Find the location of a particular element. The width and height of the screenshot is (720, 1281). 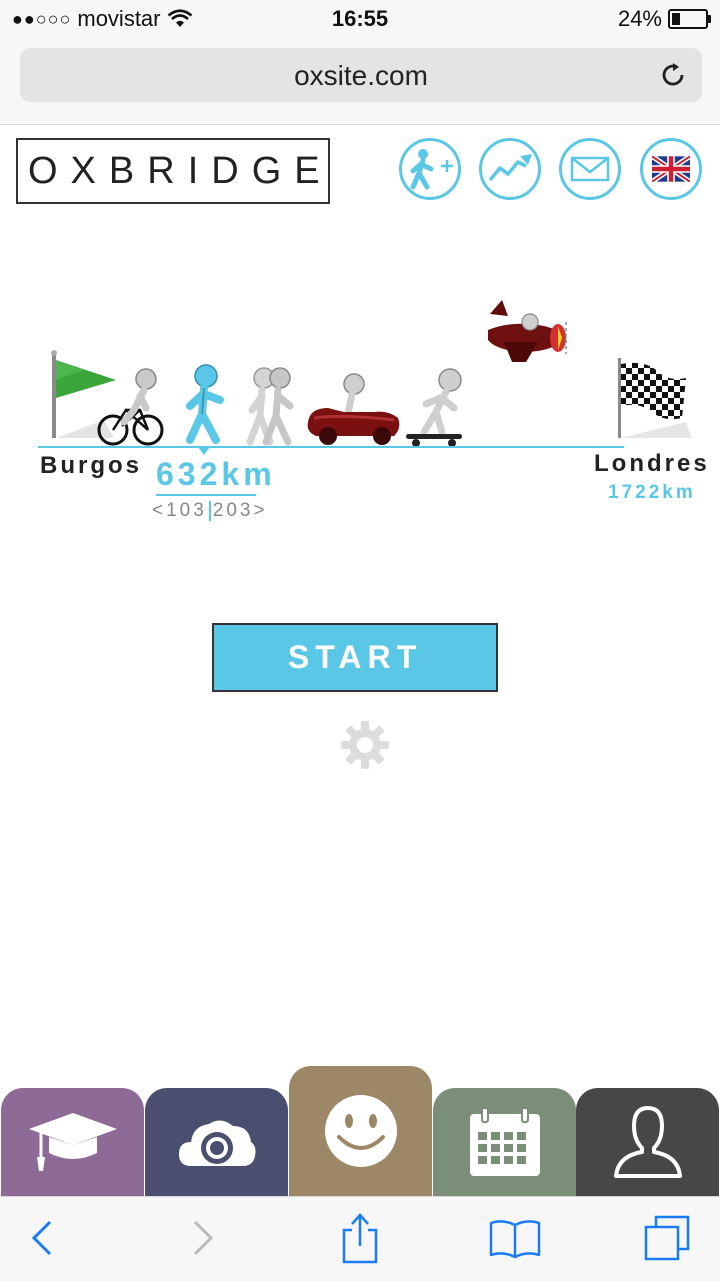

url-text: oxsite.com is located at coordinates (361, 75).